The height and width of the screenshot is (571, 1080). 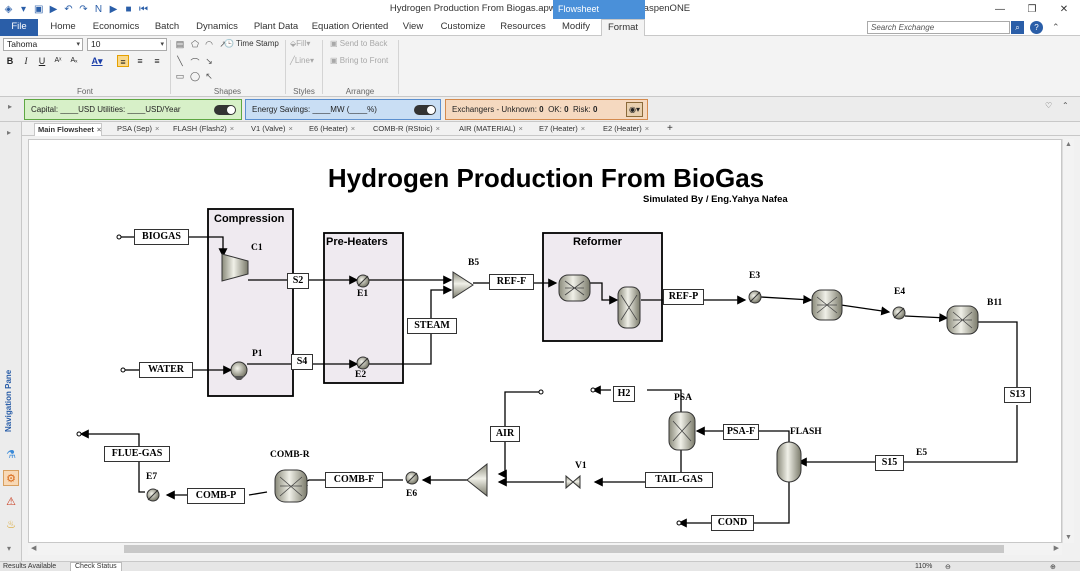 I want to click on stream-tail-gas: TAIL-GAS, so click(x=679, y=480).